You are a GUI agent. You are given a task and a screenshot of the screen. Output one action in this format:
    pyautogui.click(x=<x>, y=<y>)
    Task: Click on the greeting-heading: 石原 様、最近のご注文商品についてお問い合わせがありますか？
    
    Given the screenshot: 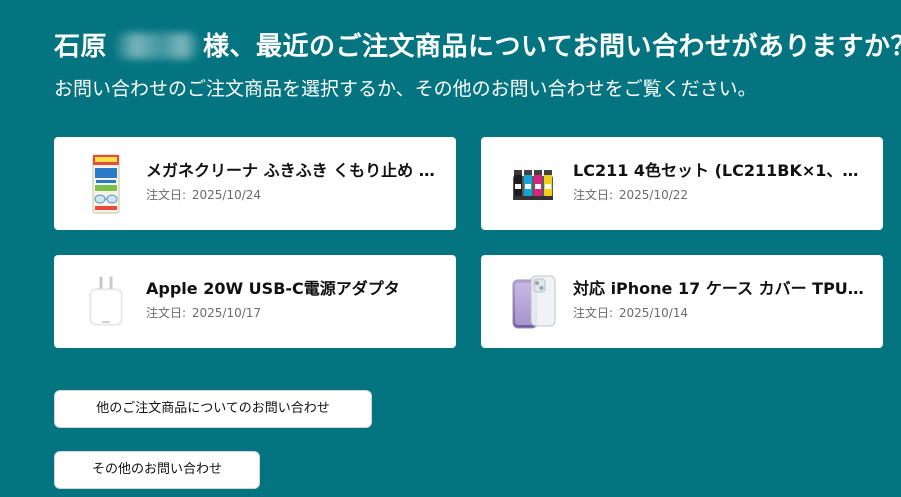 What is the action you would take?
    pyautogui.click(x=477, y=47)
    